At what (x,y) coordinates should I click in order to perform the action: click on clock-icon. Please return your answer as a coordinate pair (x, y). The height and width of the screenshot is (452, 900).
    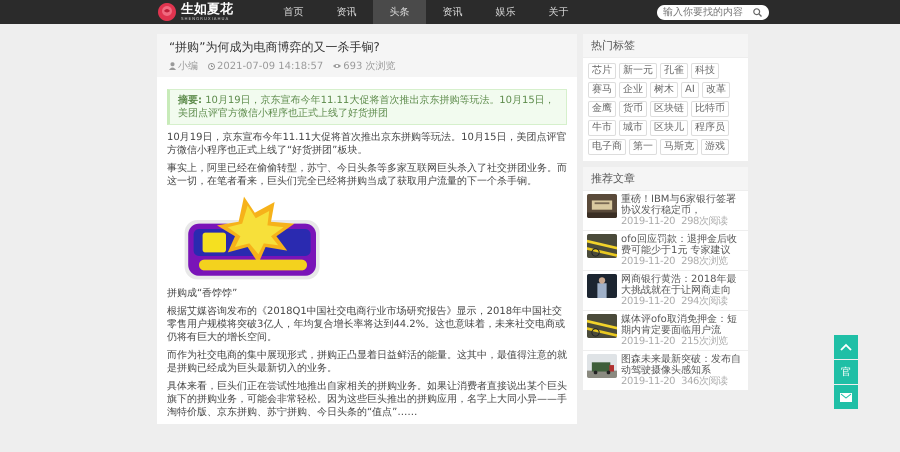
    Looking at the image, I should click on (211, 66).